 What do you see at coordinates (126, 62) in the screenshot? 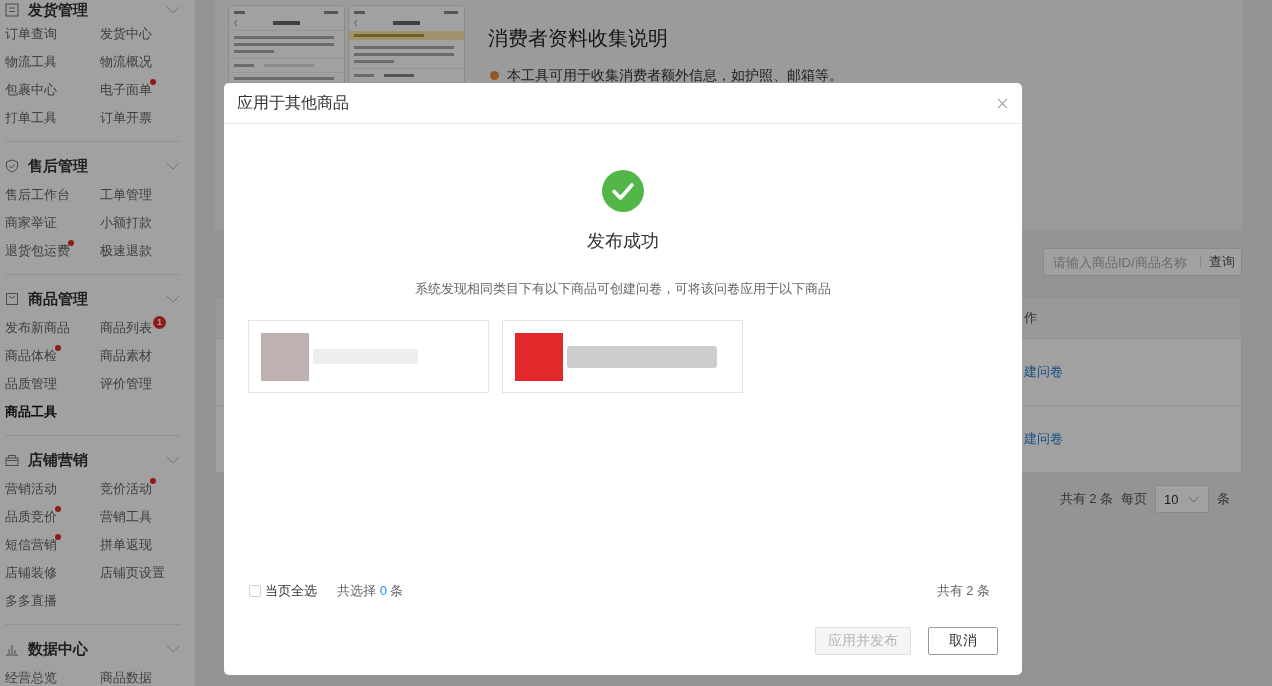
I see `menu-item: 物流概况` at bounding box center [126, 62].